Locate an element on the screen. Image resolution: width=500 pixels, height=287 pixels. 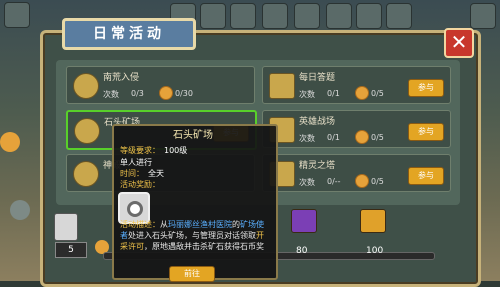
activity-card: 南荒入侵 次数 0/3 0/30 is located at coordinates (160, 85).